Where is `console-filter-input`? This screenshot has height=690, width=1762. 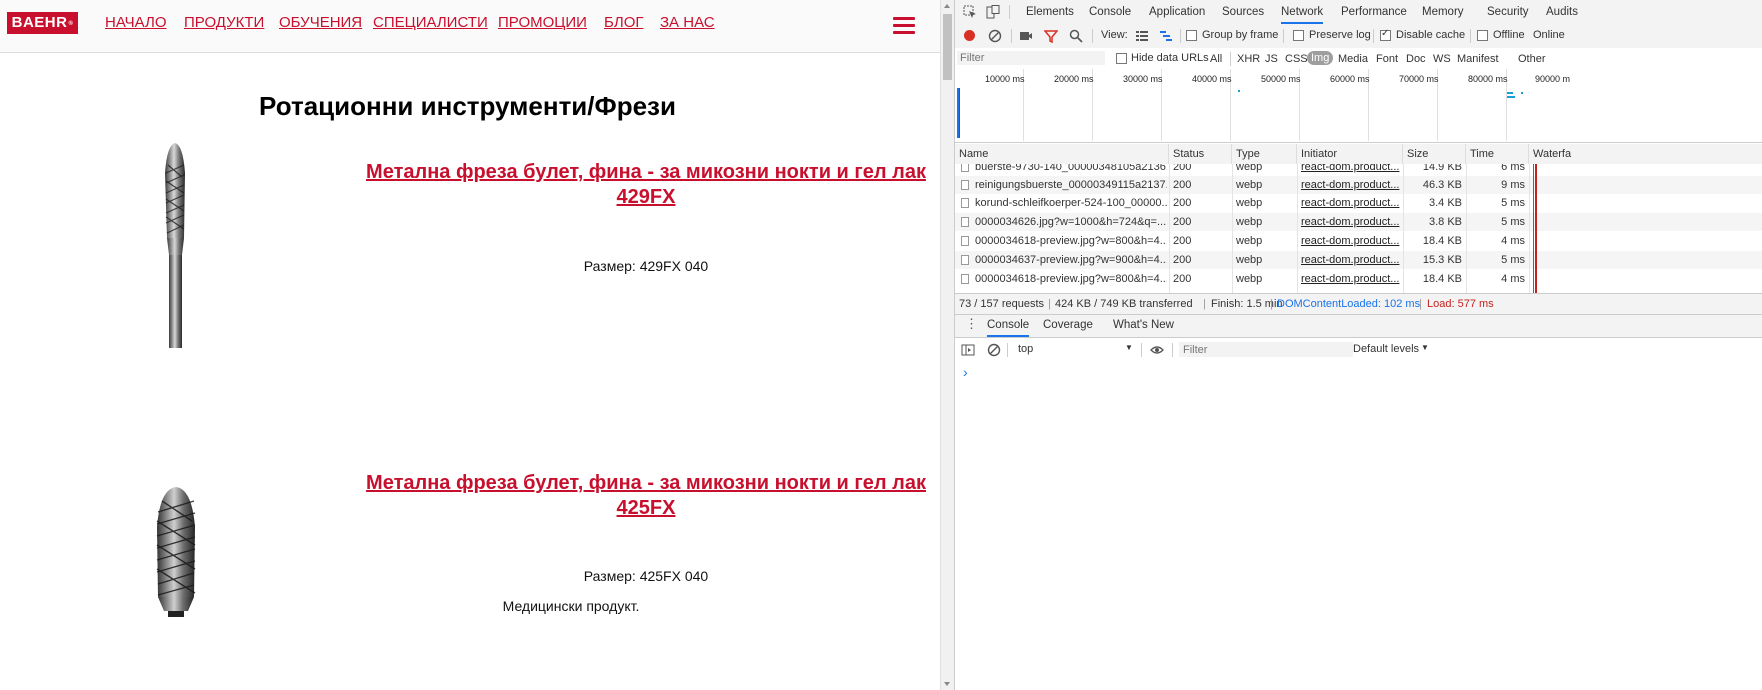 console-filter-input is located at coordinates (1266, 349).